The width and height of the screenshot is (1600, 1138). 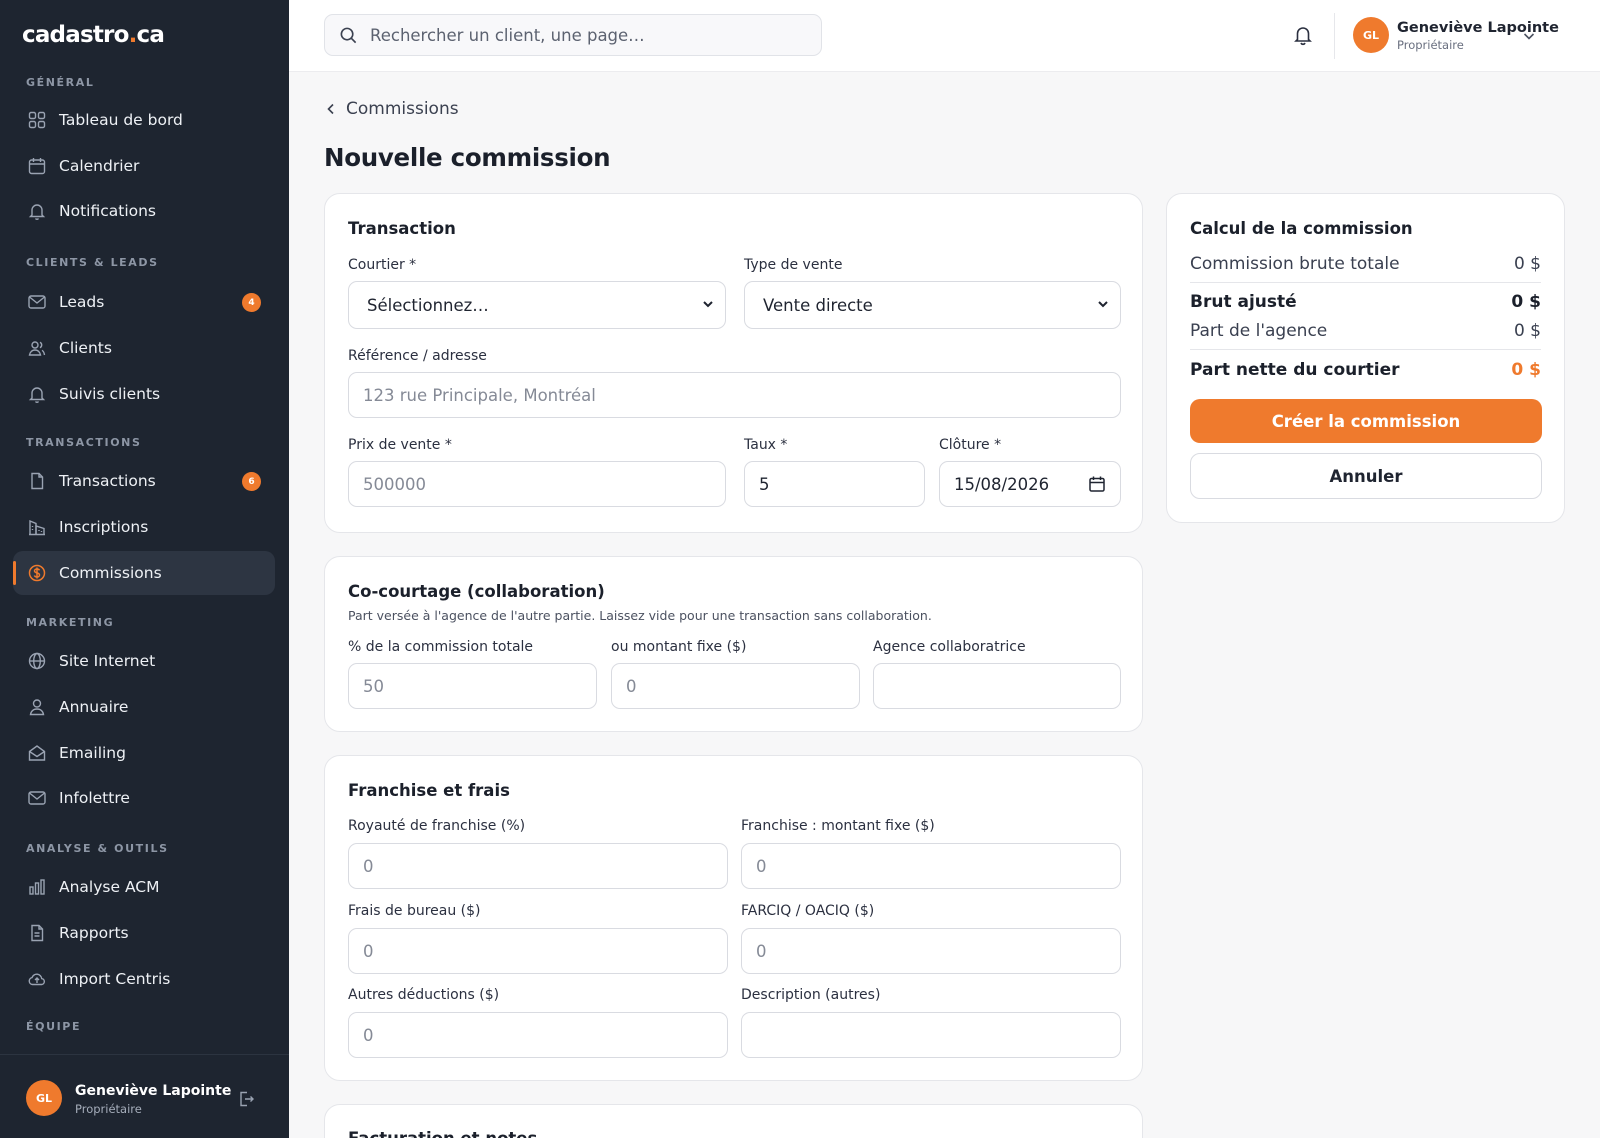 What do you see at coordinates (1295, 370) in the screenshot?
I see `summary-label: Part nette du courtier` at bounding box center [1295, 370].